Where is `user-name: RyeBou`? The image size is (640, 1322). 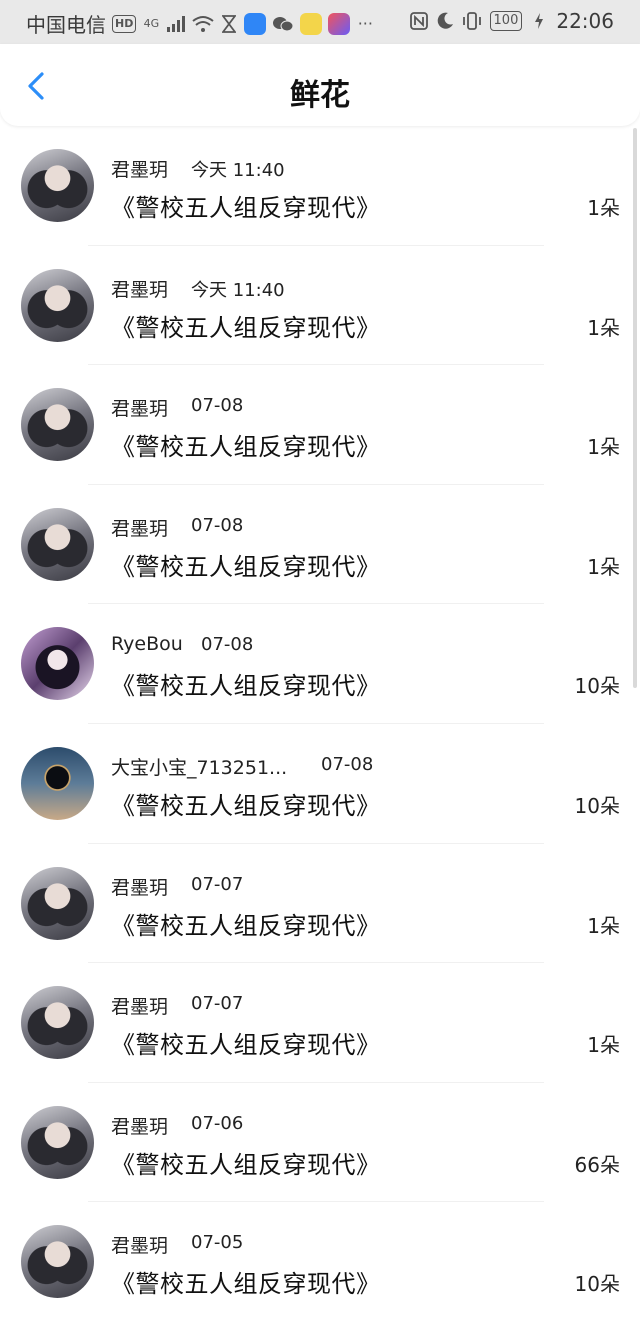 user-name: RyeBou is located at coordinates (147, 644).